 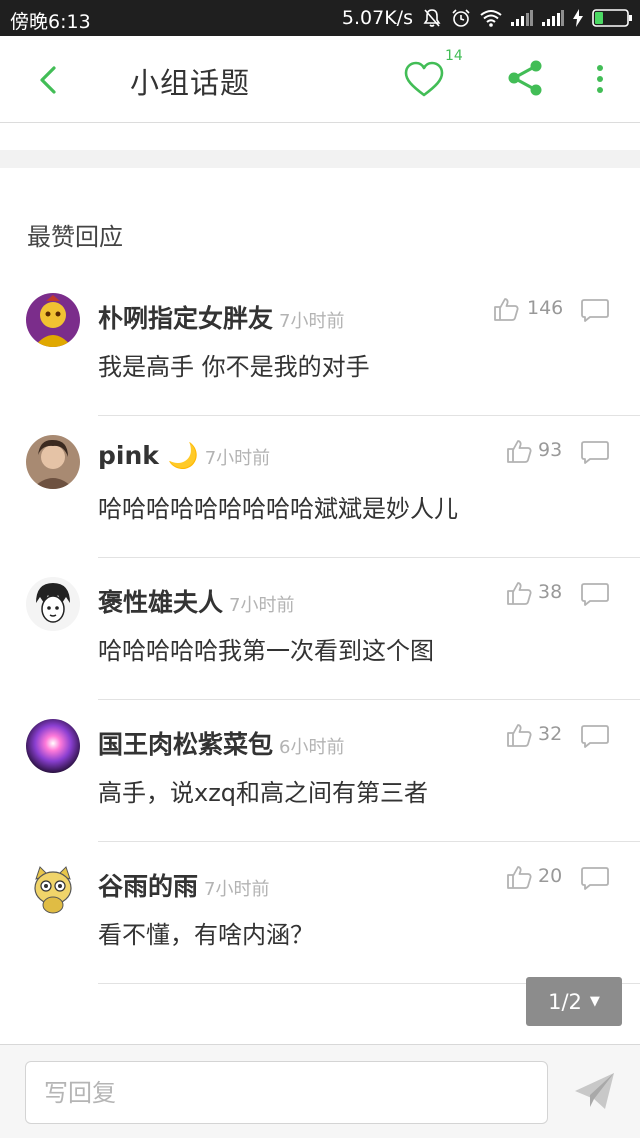 What do you see at coordinates (75, 237) in the screenshot?
I see `section-title: 最赞回应` at bounding box center [75, 237].